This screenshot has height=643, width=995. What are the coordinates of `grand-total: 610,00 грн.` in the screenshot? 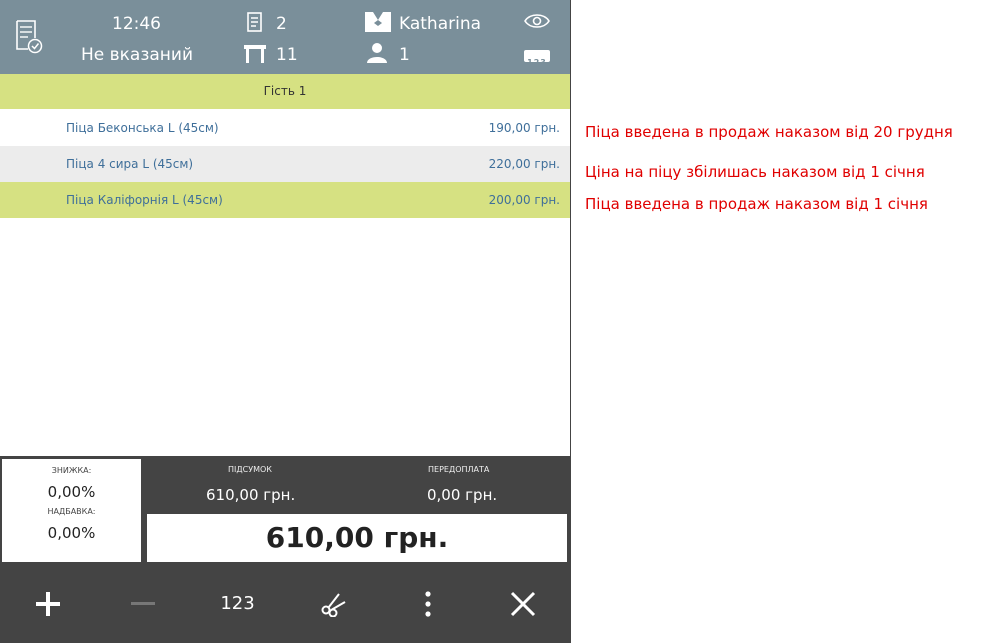 It's located at (357, 538).